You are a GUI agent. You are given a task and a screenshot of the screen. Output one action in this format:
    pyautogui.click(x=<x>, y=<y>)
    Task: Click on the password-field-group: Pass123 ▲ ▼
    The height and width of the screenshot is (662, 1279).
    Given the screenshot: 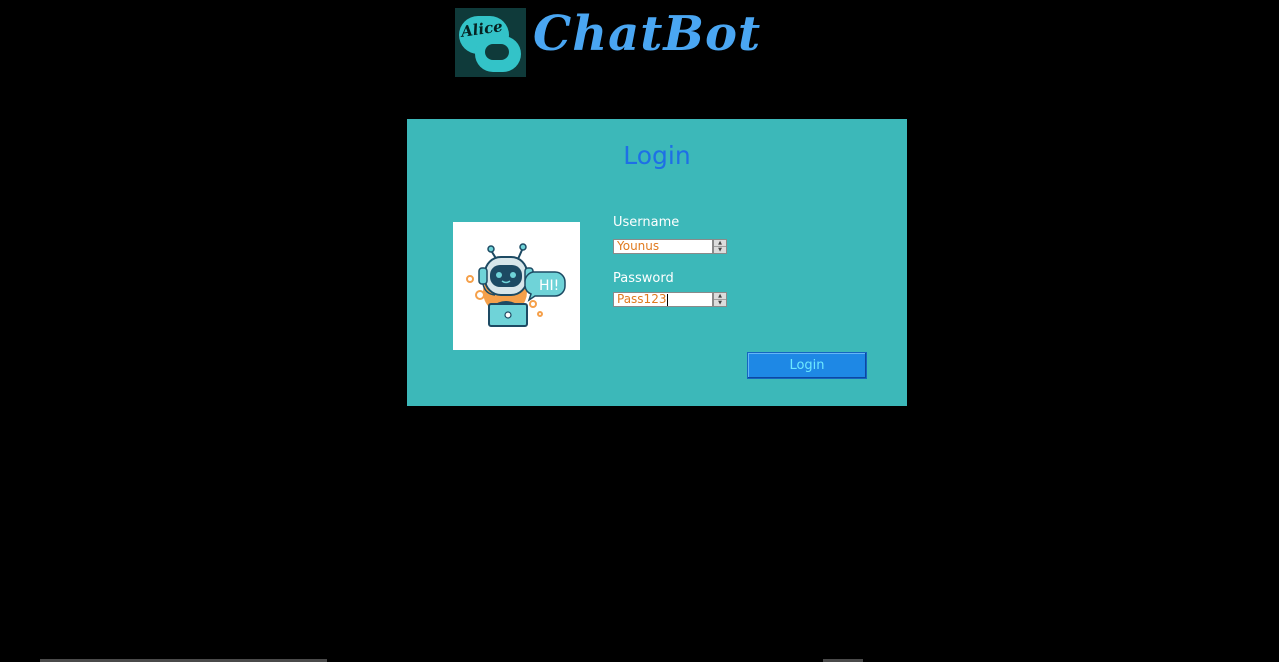 What is the action you would take?
    pyautogui.click(x=670, y=299)
    